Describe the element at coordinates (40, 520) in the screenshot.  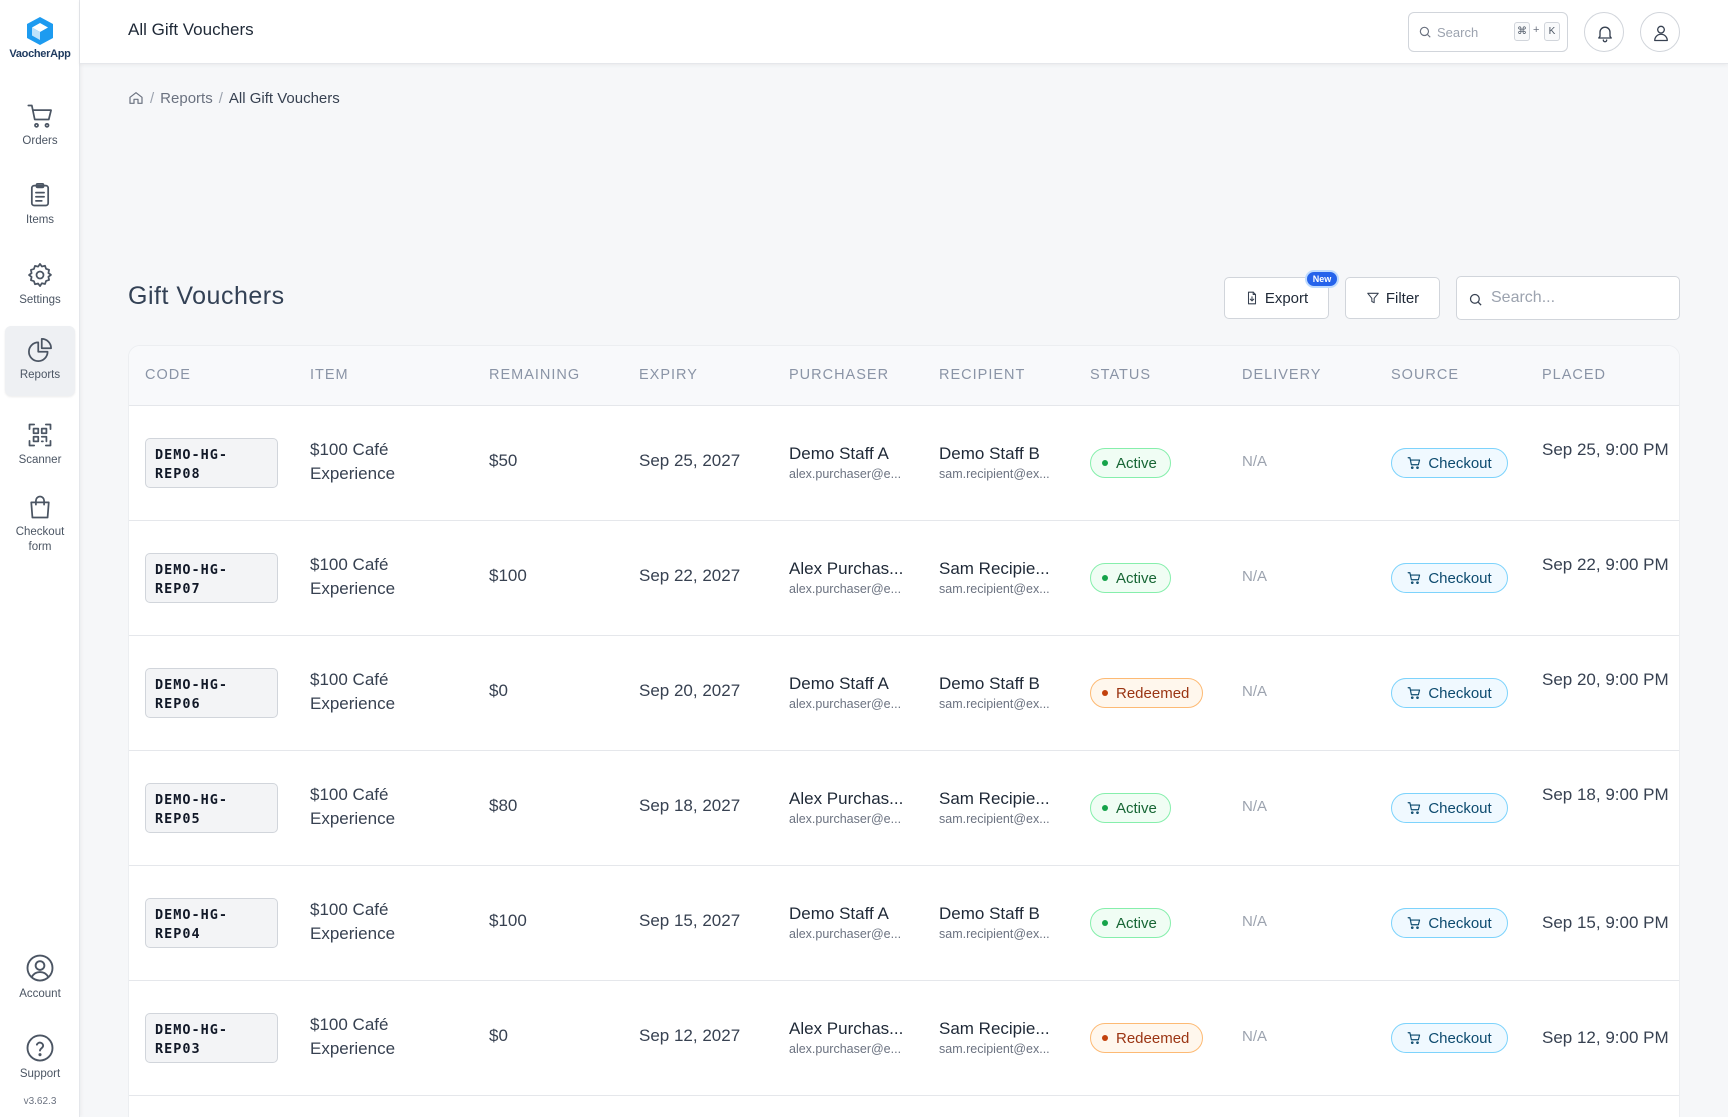
I see `sidebar-item-checkout-form: Checkout form` at that location.